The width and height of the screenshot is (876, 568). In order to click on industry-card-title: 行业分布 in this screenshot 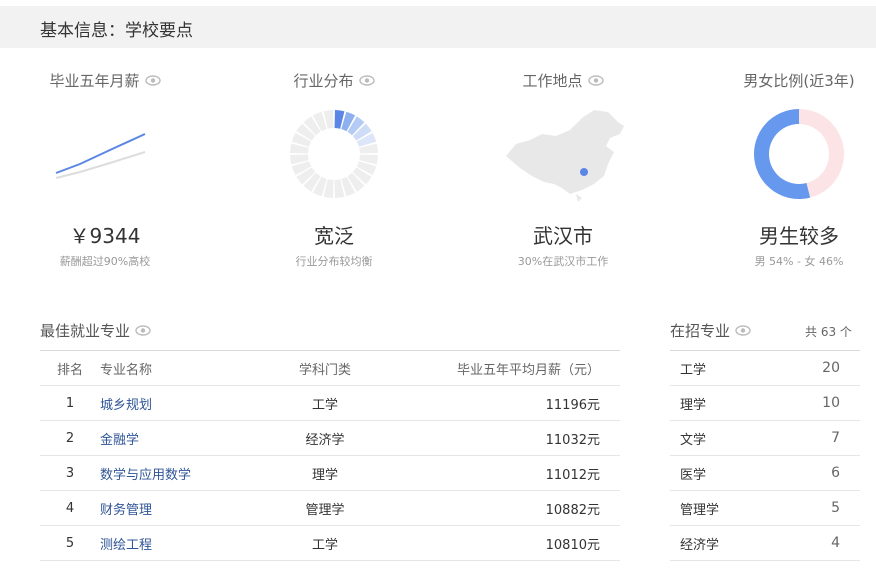, I will do `click(323, 81)`.